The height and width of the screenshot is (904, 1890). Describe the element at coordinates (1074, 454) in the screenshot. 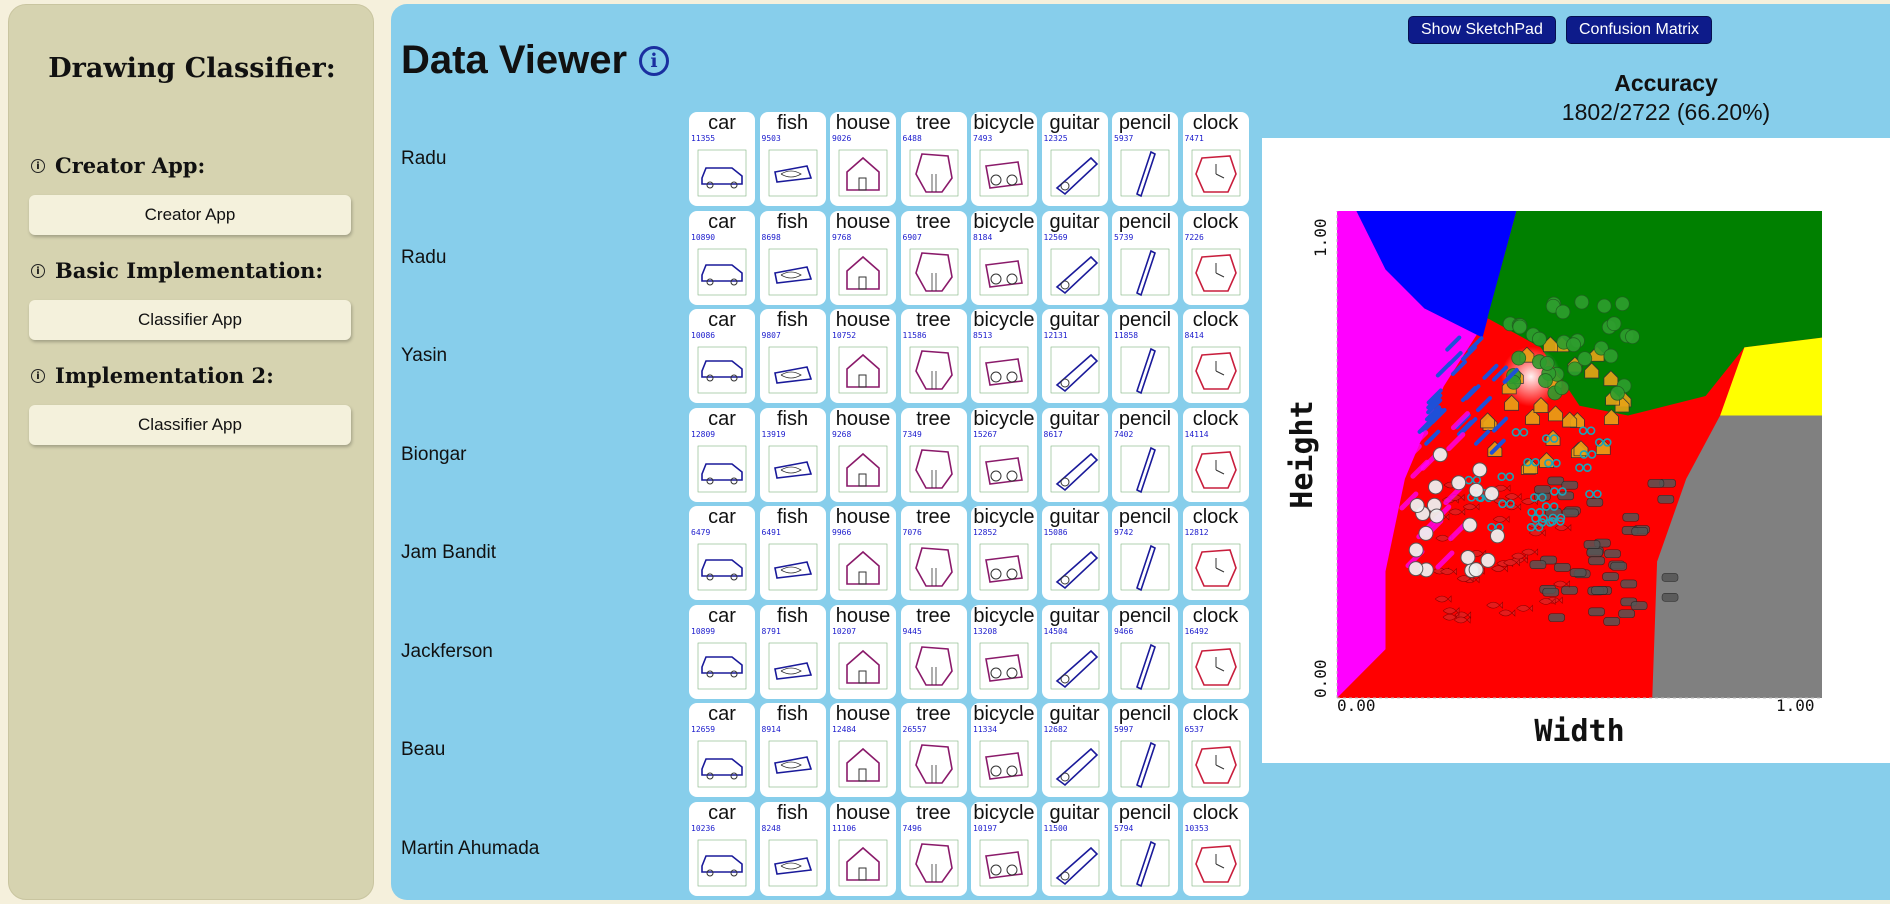

I see `sample-cell: guitar 8617` at that location.